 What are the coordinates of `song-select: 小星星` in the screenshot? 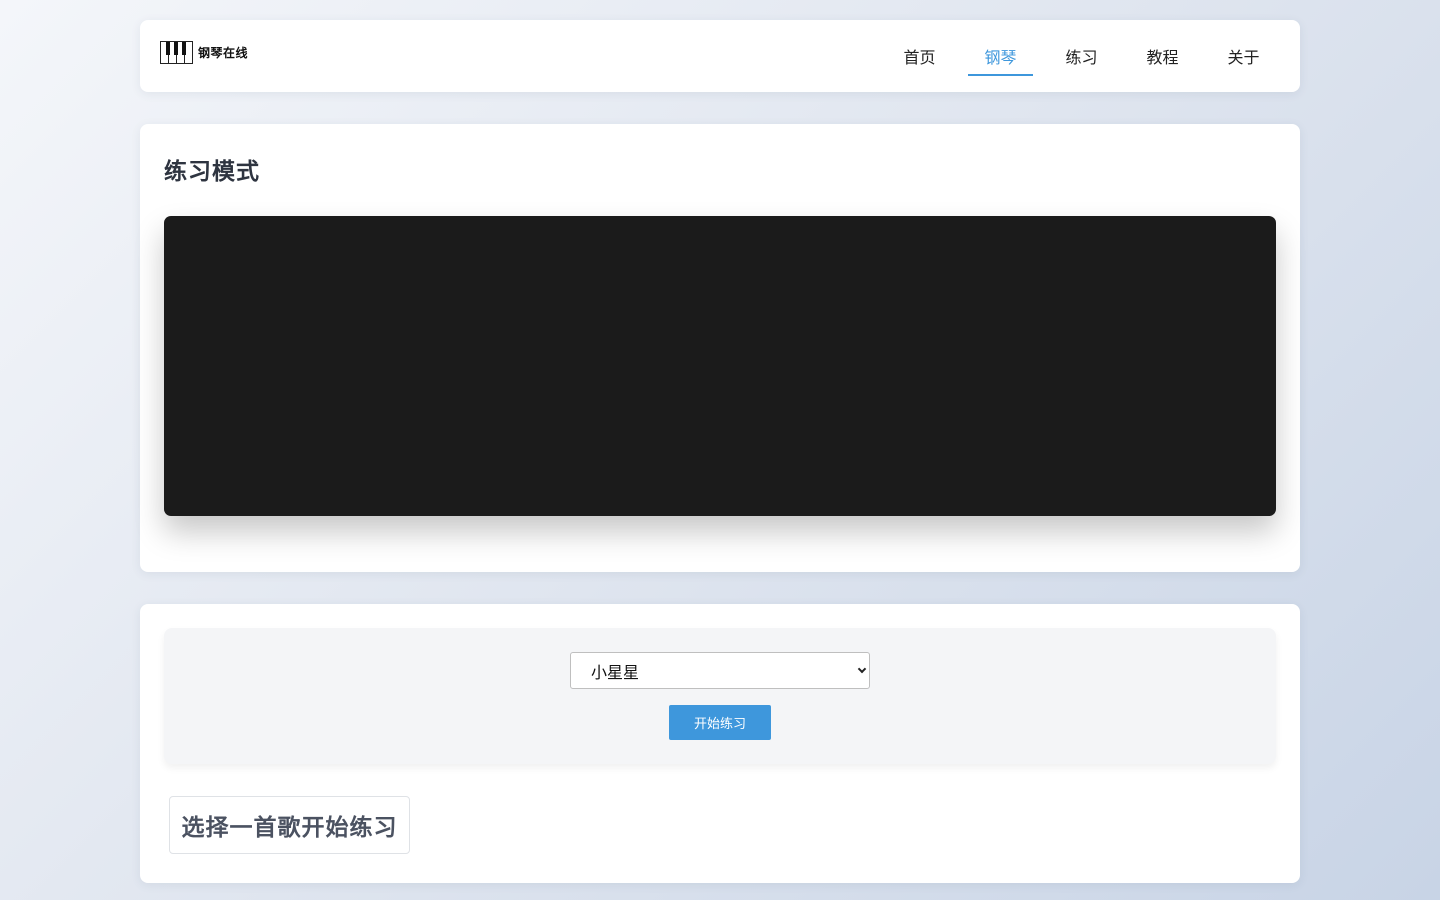 It's located at (720, 670).